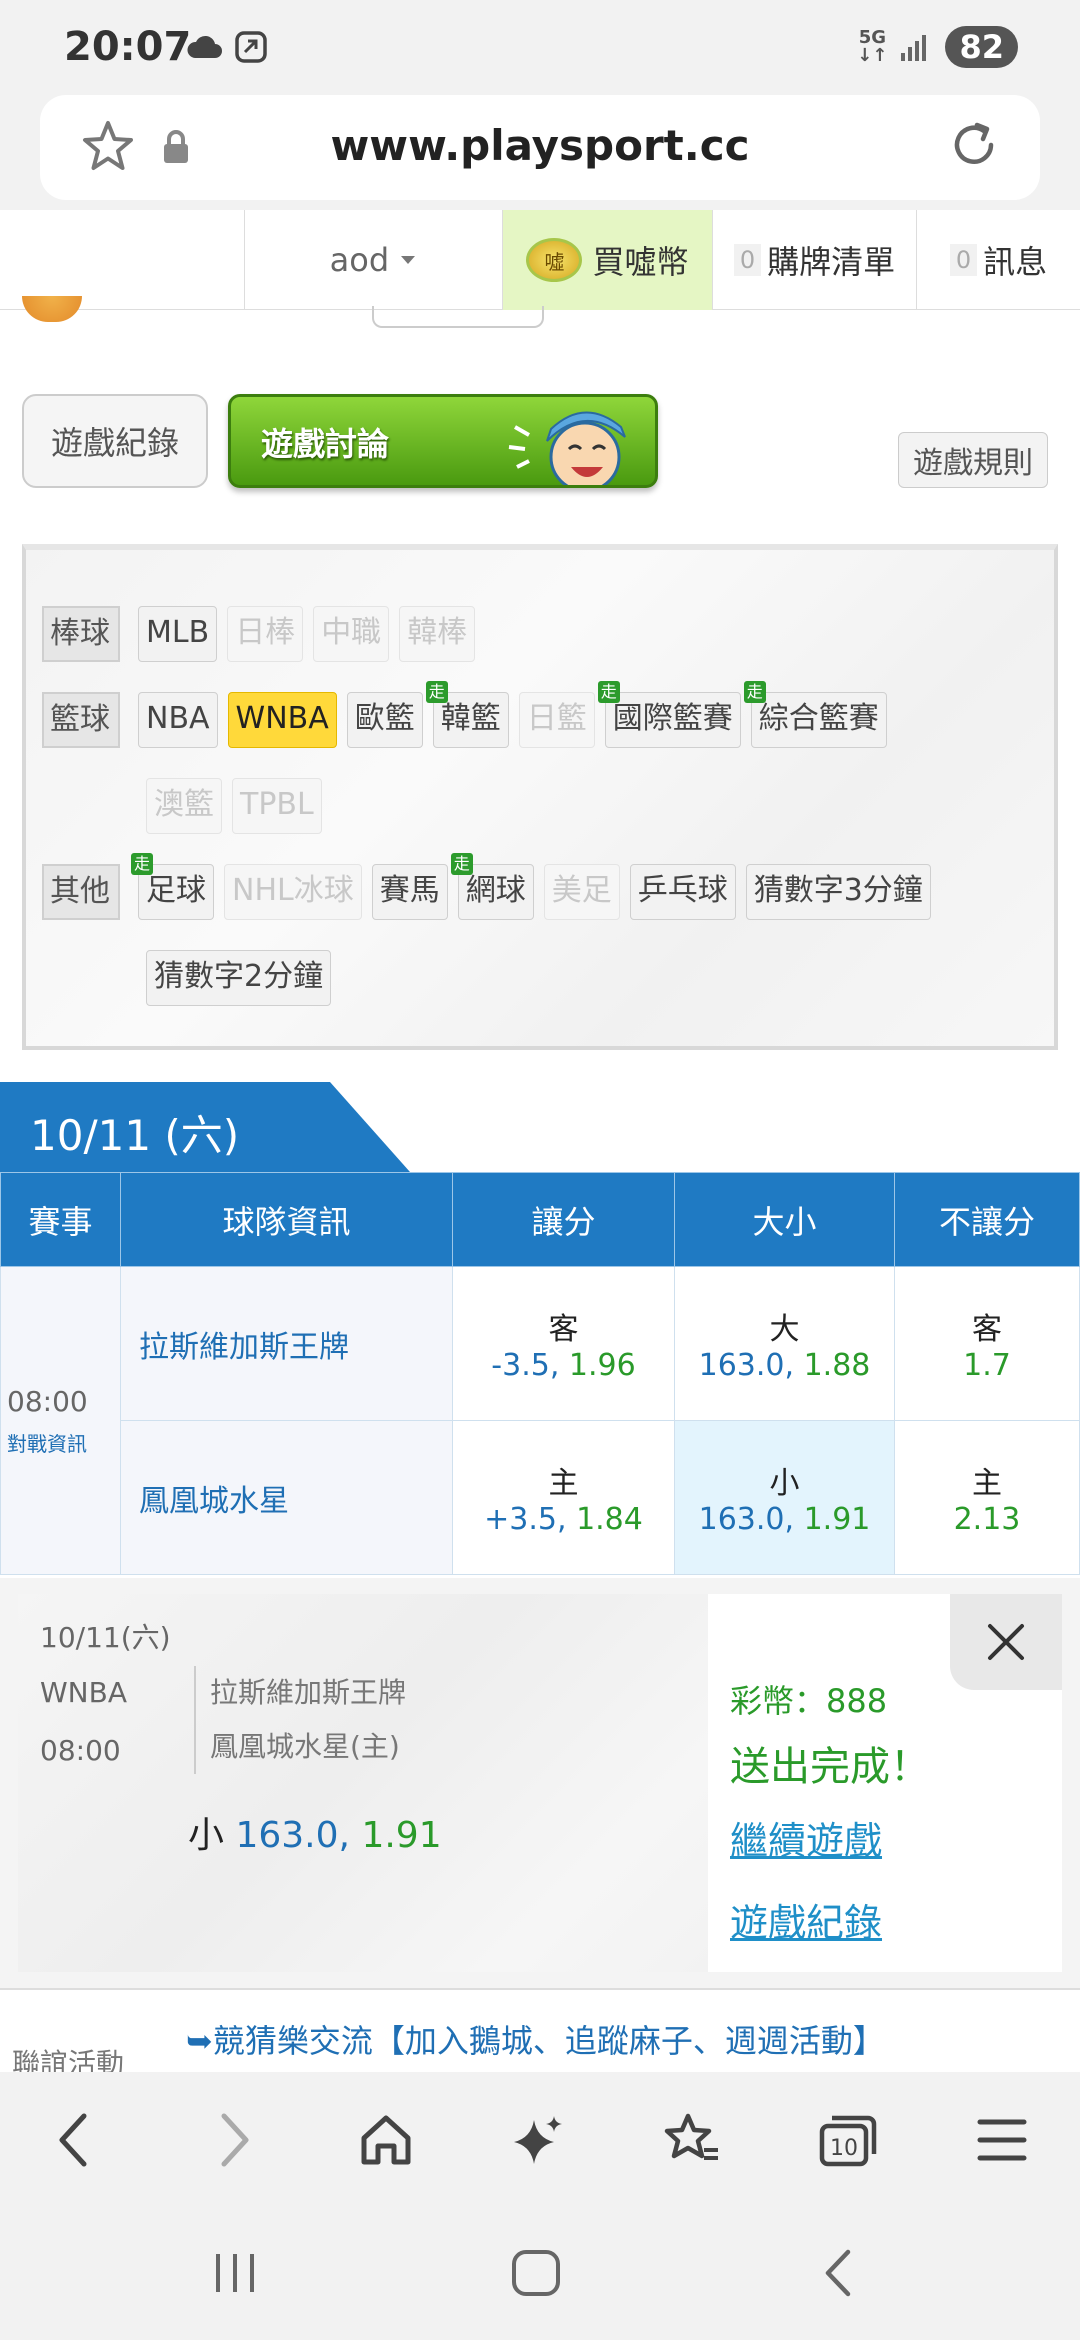 The width and height of the screenshot is (1080, 2340). I want to click on caret-down-icon, so click(408, 260).